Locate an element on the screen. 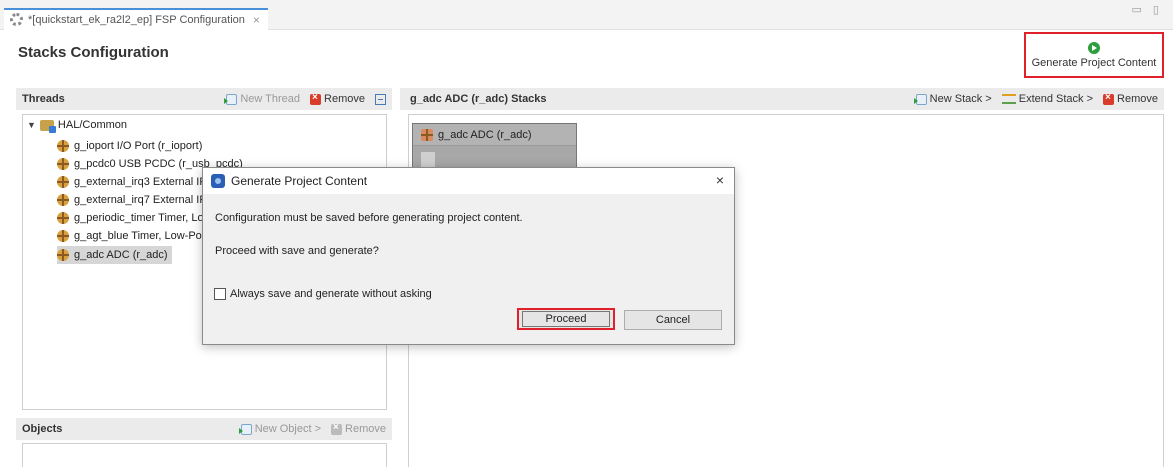 The image size is (1173, 467). collapse-all-icon is located at coordinates (380, 99).